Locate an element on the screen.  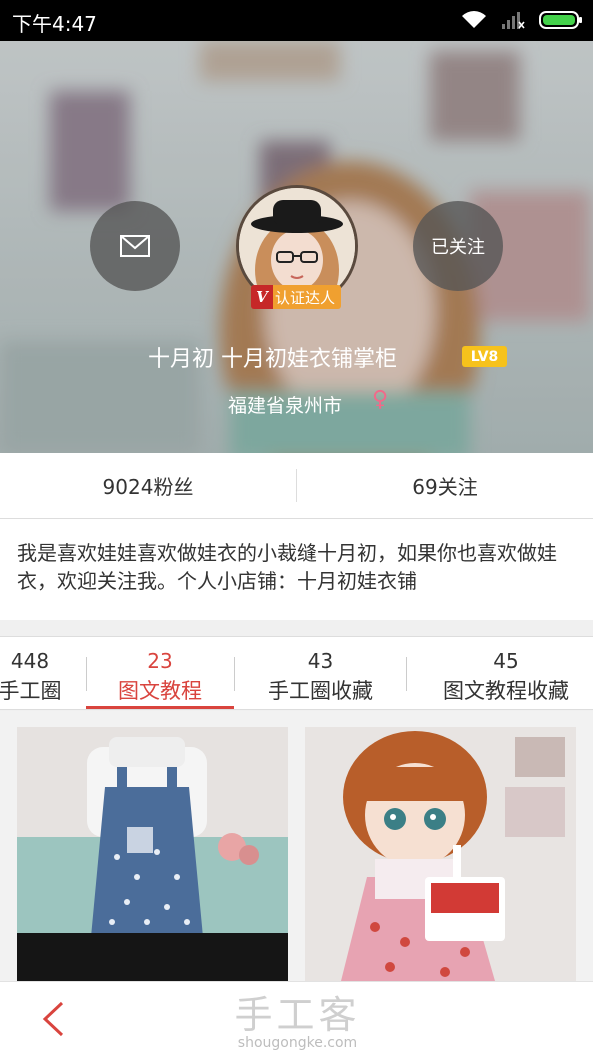
stats-bar: 9024粉丝 69关注 is located at coordinates (296, 486).